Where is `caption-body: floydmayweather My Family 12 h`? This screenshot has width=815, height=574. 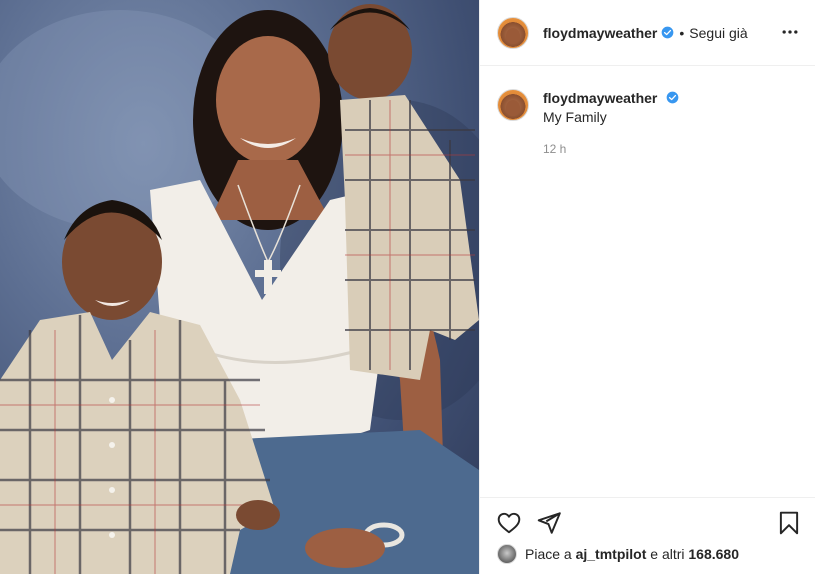
caption-body: floydmayweather My Family 12 h is located at coordinates (611, 122).